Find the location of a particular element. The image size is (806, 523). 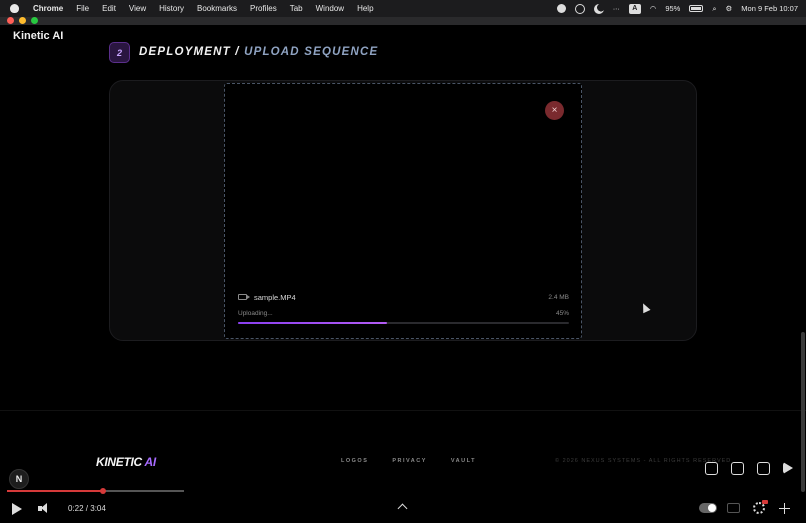

minimize-window-button is located at coordinates (22, 20).